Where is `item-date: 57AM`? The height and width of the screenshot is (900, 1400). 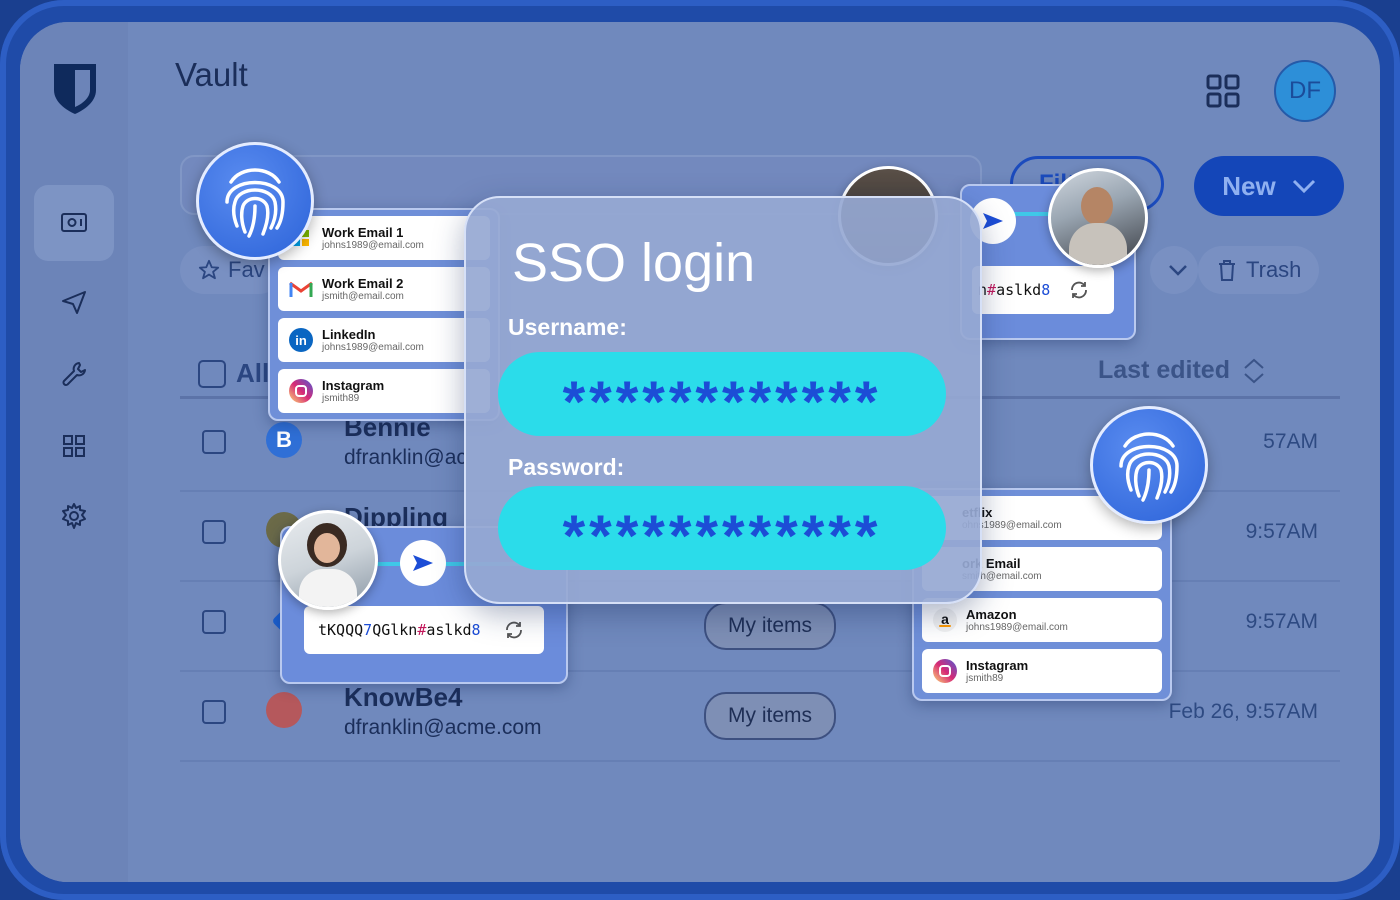
item-date: 57AM is located at coordinates (1290, 441).